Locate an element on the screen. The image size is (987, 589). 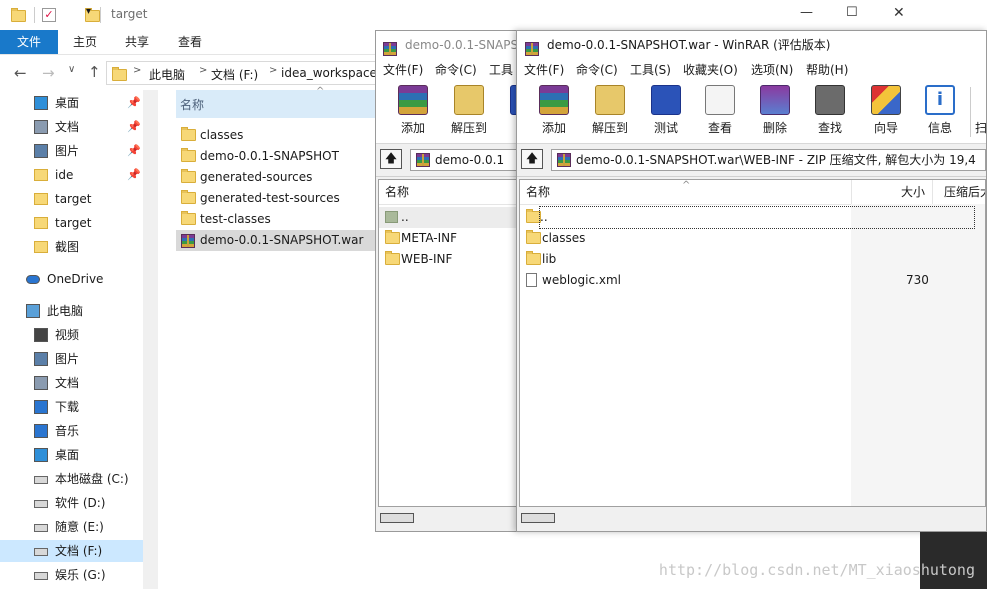
sidebar-item: 本地磁盘 (C:) is located at coordinates (71, 479).